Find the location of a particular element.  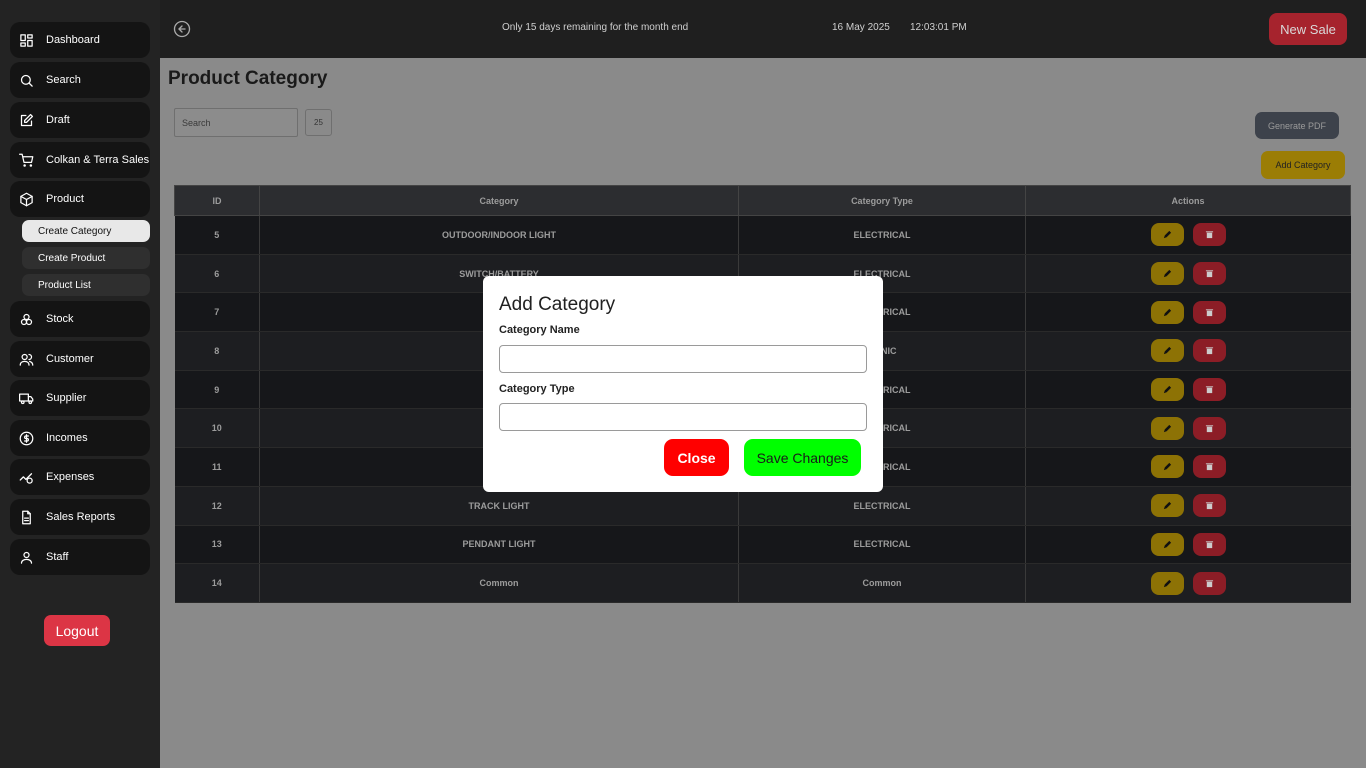

sidebar-item-colkan-terra-sales: Colkan & Terra Sales is located at coordinates (80, 160).